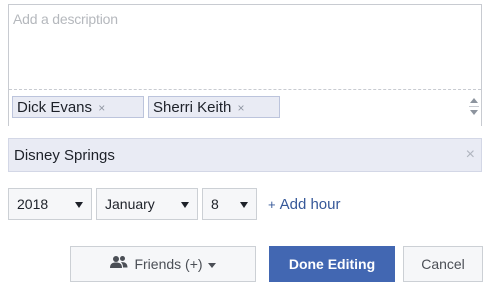  What do you see at coordinates (192, 107) in the screenshot?
I see `tag-label: Sherri Keith` at bounding box center [192, 107].